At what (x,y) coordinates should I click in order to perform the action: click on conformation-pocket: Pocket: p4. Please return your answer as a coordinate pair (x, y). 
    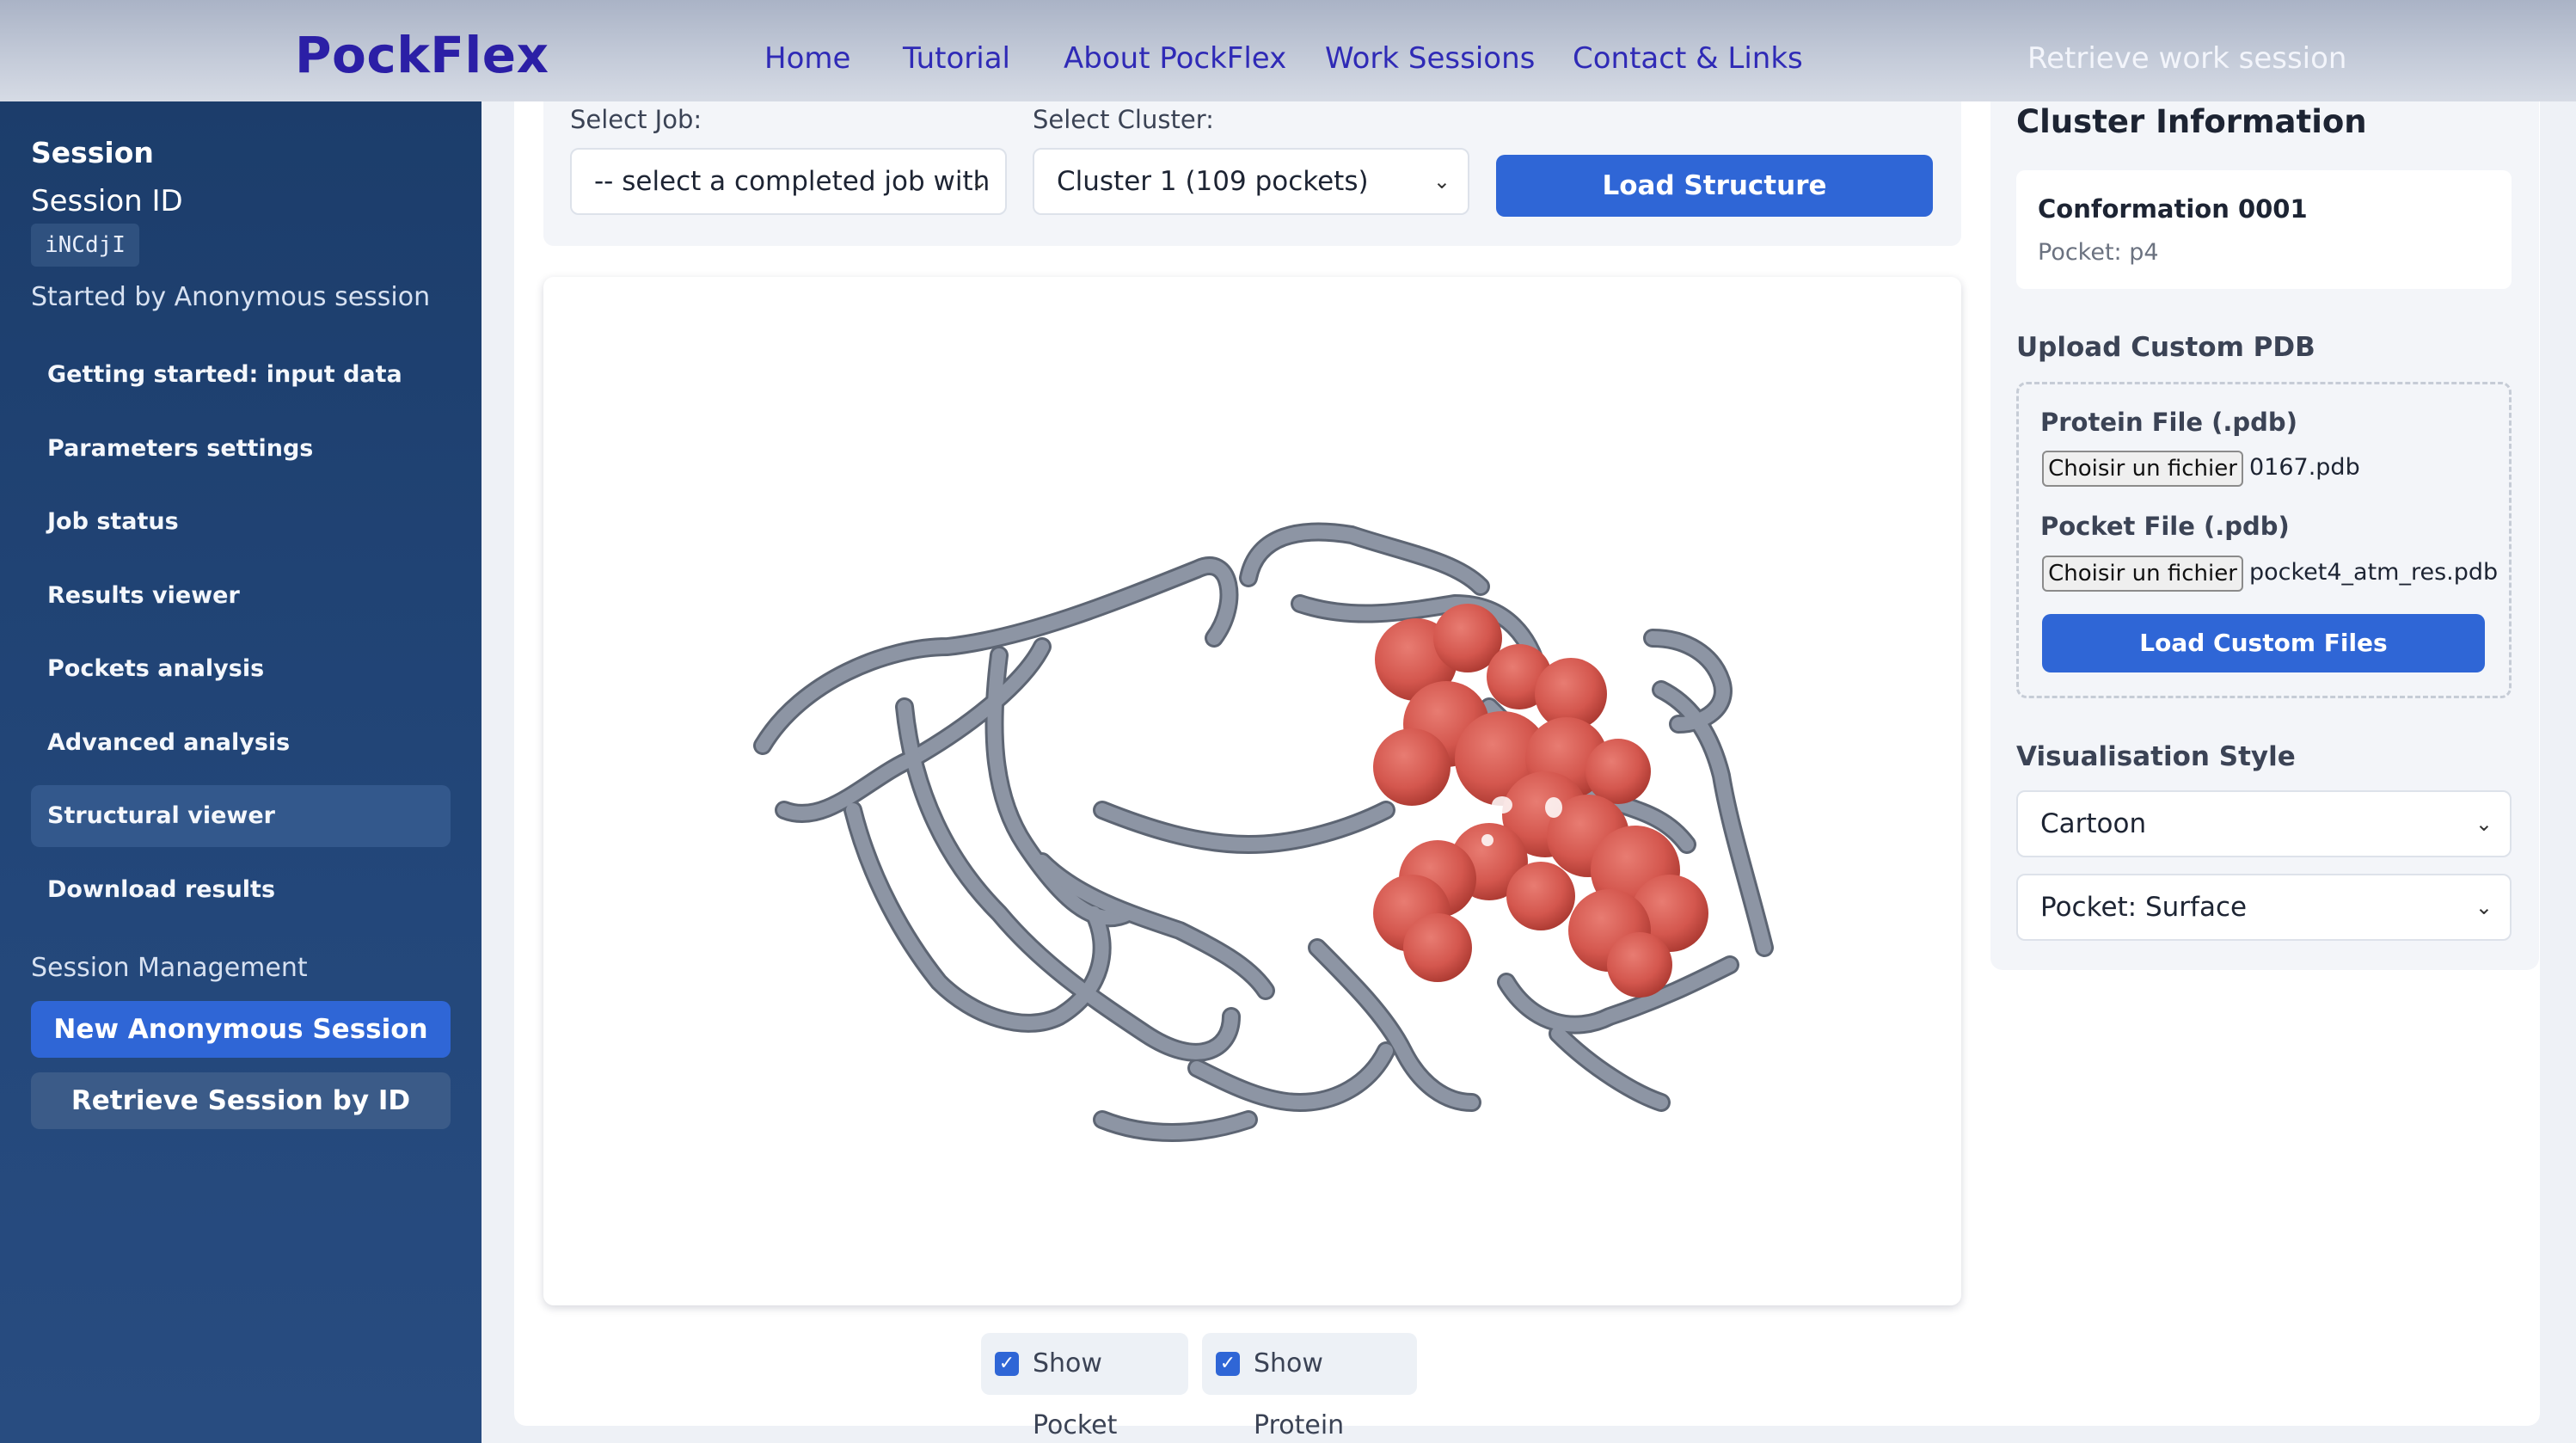
    Looking at the image, I should click on (2098, 253).